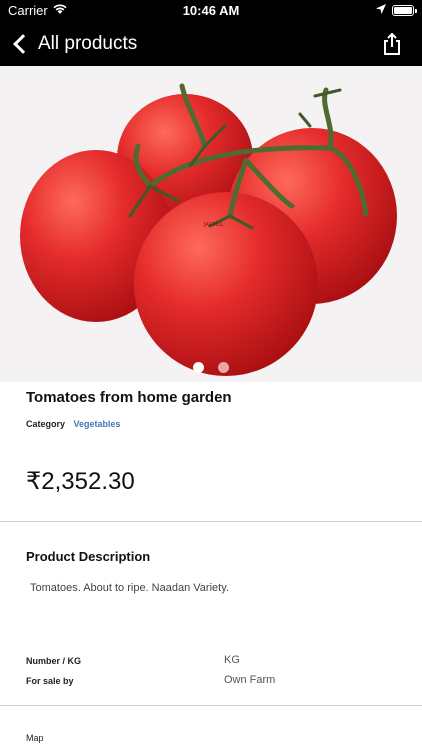 The width and height of the screenshot is (422, 750). Describe the element at coordinates (88, 43) in the screenshot. I see `back-label: All products` at that location.